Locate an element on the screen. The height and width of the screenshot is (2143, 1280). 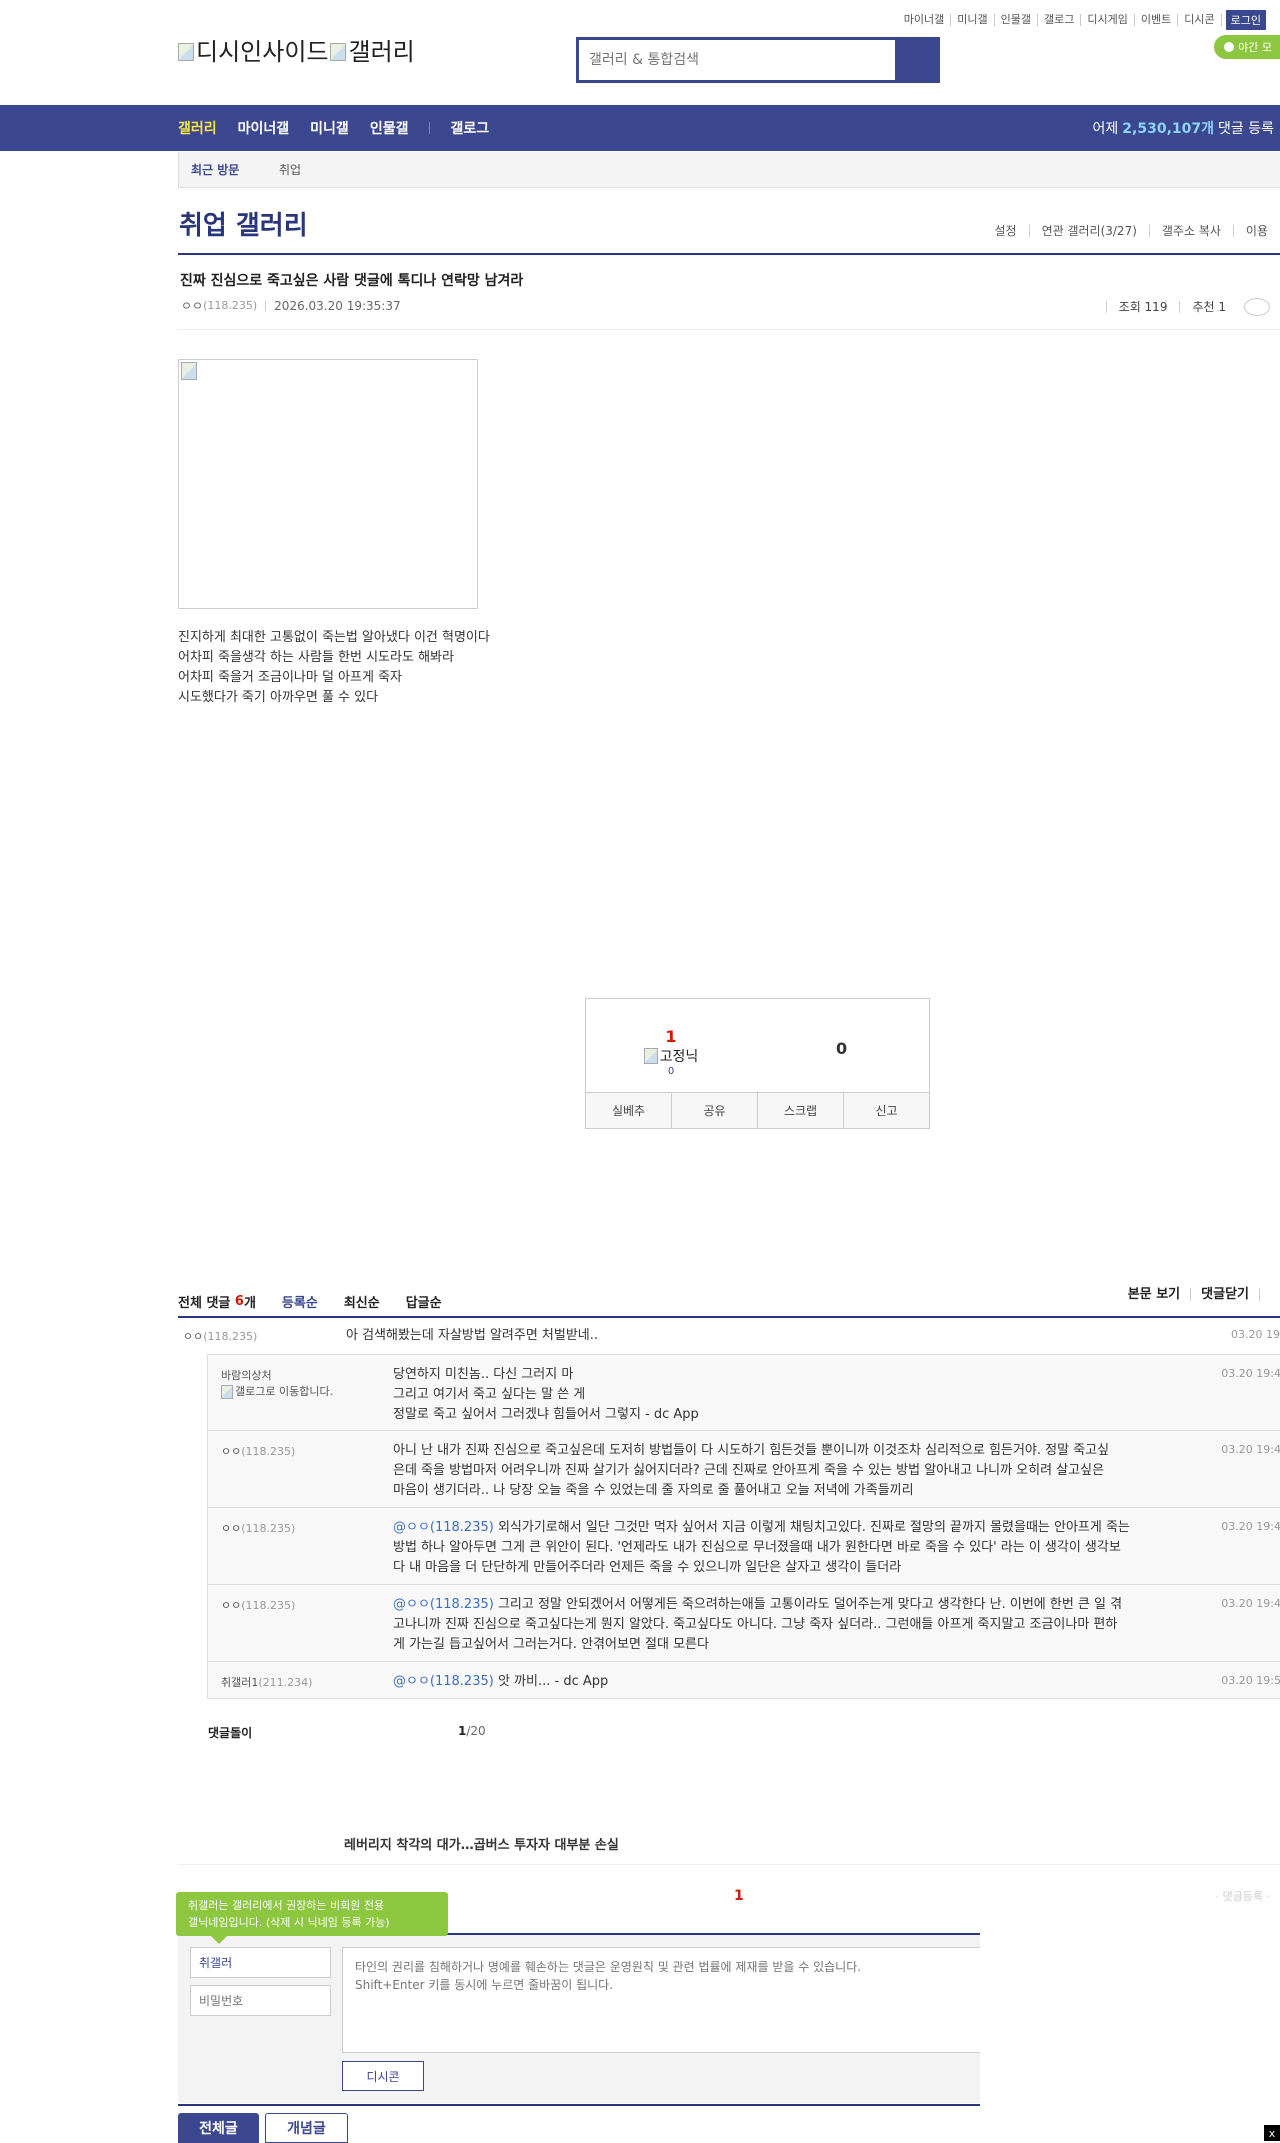
recommend-box: 1 고정닉 0 0 실베추 공유 스크랩 신고 is located at coordinates (757, 1063).